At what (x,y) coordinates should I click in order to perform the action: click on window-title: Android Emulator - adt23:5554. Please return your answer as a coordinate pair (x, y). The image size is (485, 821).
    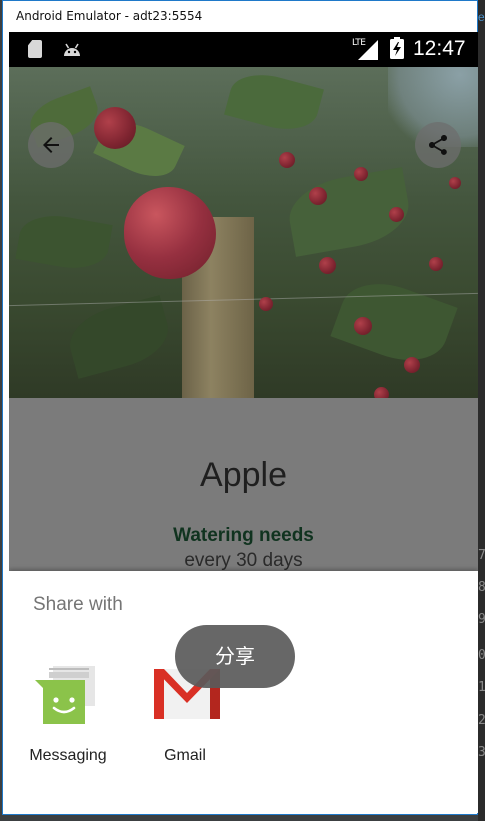
    Looking at the image, I should click on (109, 16).